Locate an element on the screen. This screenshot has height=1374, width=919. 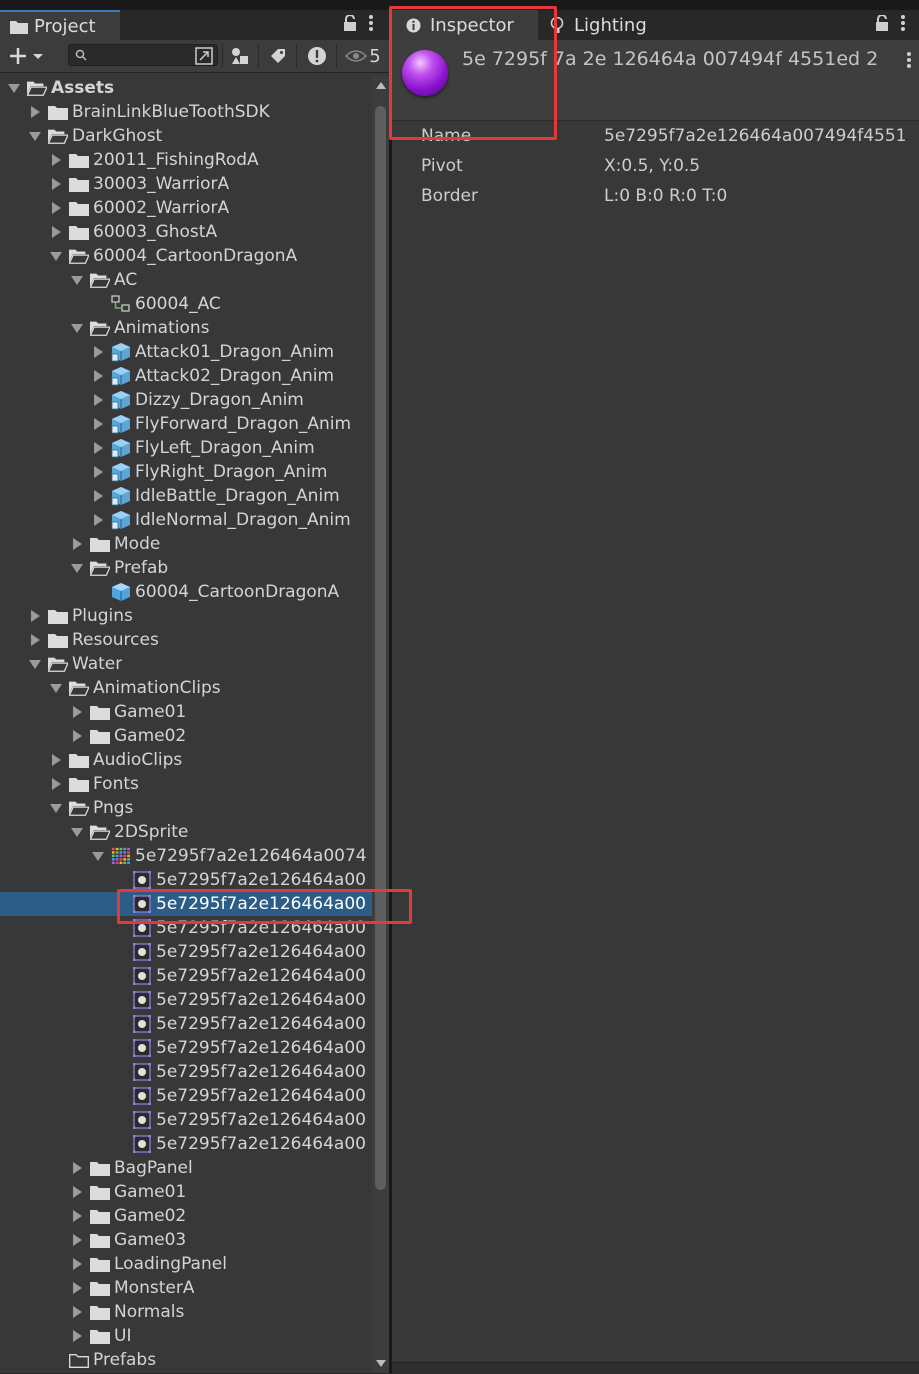
search-by-type-icon is located at coordinates (204, 56).